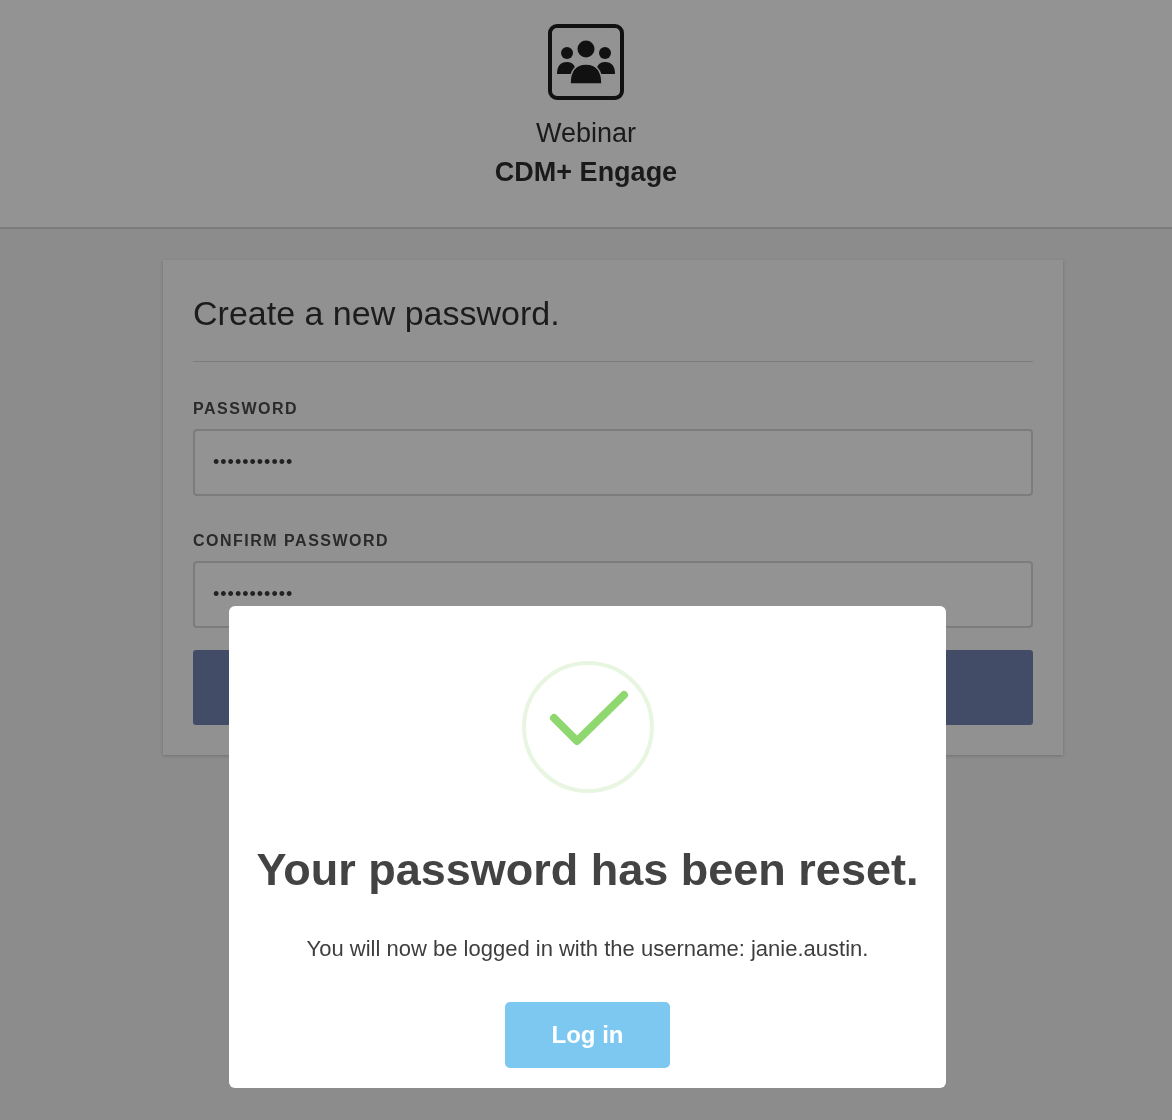  What do you see at coordinates (613, 328) in the screenshot?
I see `form-title: Create a new password.` at bounding box center [613, 328].